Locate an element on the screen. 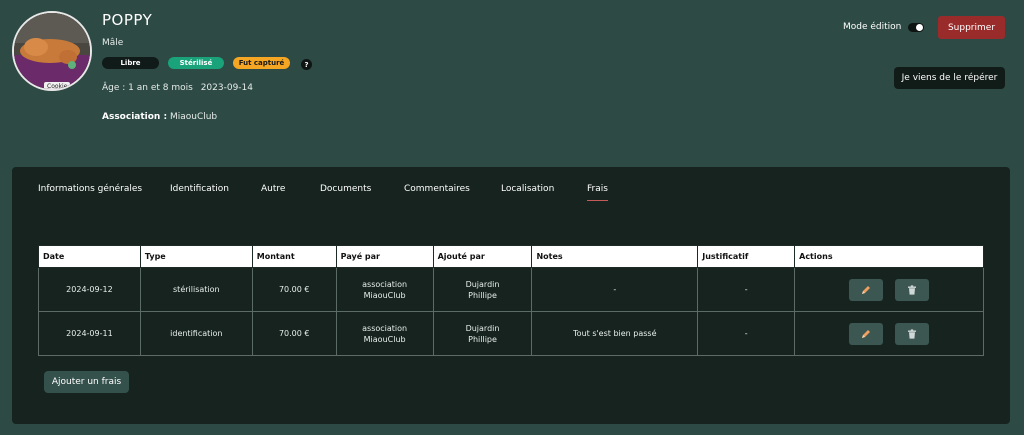  birth-date: 2023-09-14 is located at coordinates (226, 88).